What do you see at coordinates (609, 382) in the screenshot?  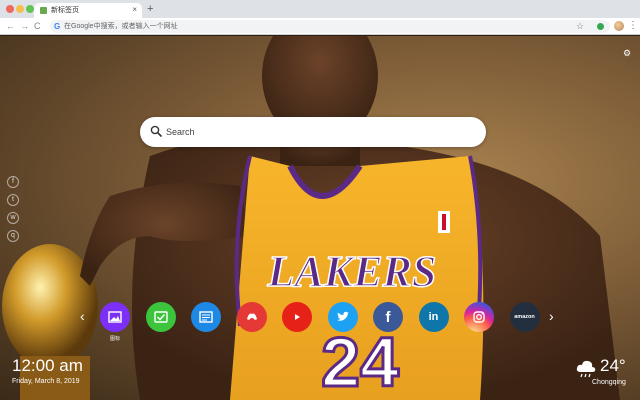 I see `weather-city: Chongqing` at bounding box center [609, 382].